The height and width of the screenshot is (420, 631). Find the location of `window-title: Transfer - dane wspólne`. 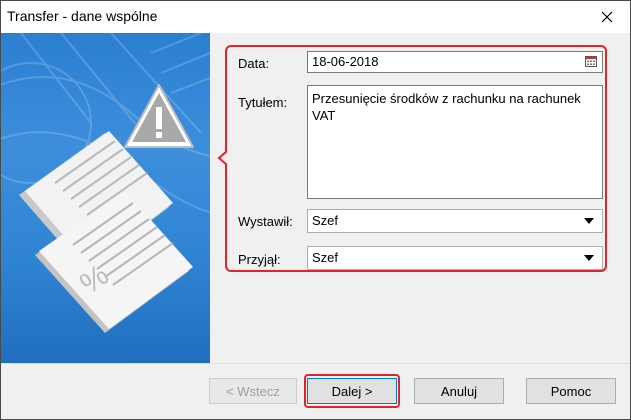

window-title: Transfer - dane wspólne is located at coordinates (82, 16).